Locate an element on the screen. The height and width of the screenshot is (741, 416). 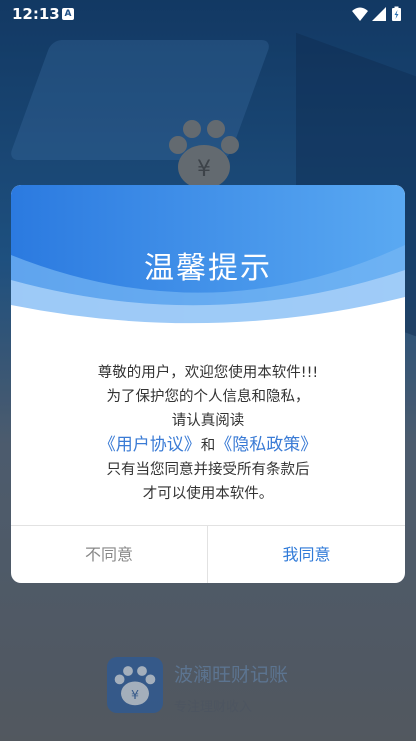
status-icons is located at coordinates (376, 13).